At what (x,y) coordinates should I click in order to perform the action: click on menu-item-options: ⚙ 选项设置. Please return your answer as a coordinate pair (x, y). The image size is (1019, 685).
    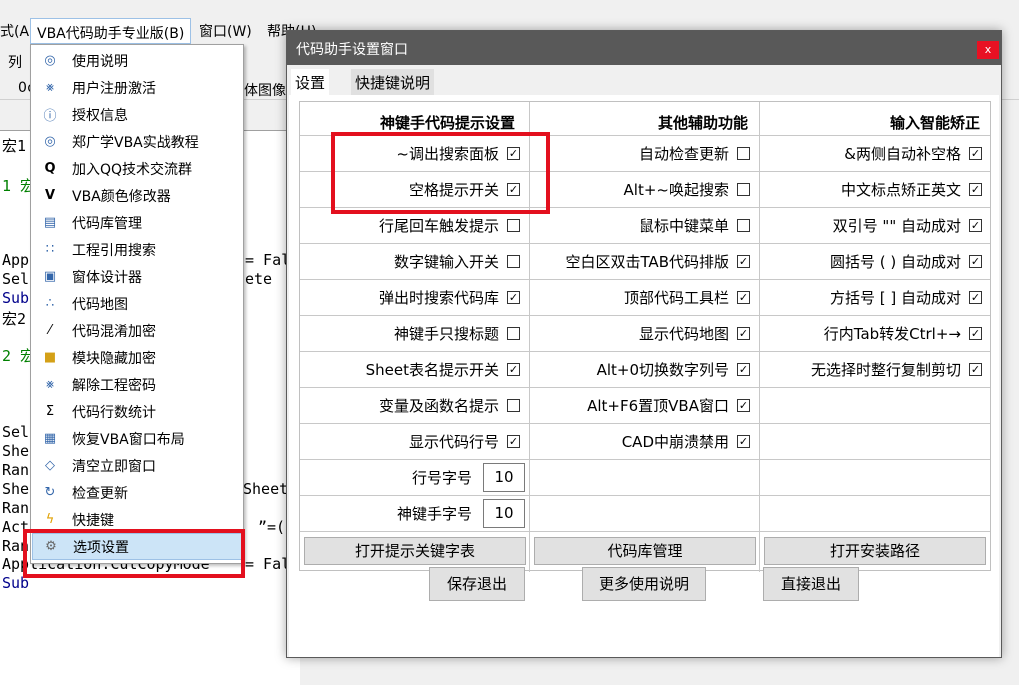
    Looking at the image, I should click on (137, 546).